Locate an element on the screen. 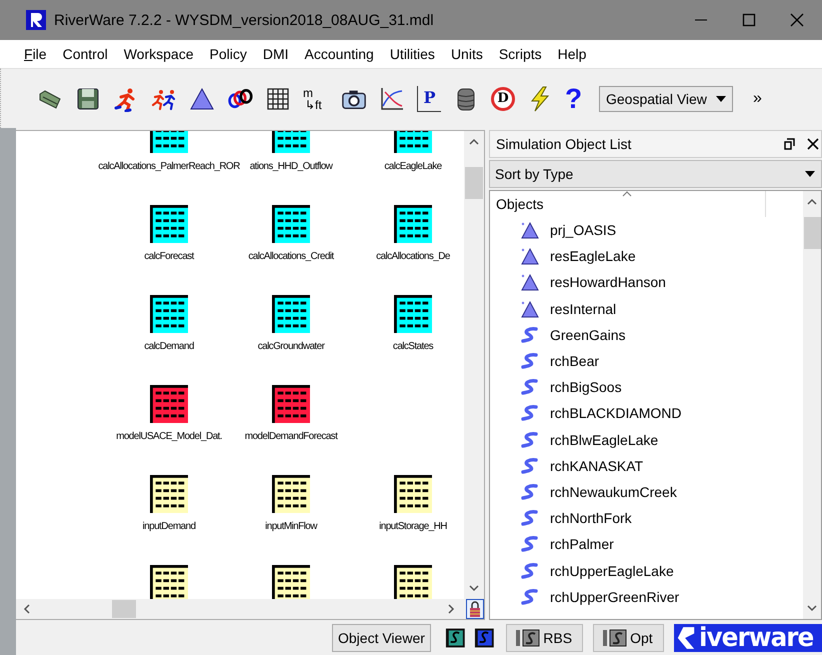 Image resolution: width=822 pixels, height=655 pixels. menu-item: DMI is located at coordinates (275, 54).